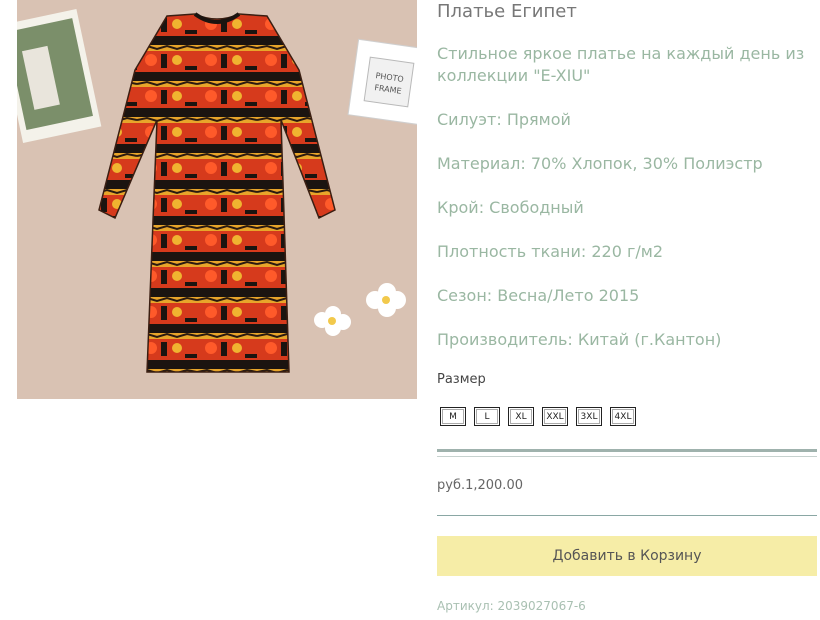 This screenshot has height=620, width=820. Describe the element at coordinates (507, 11) in the screenshot. I see `product-title: Платье Египет` at that location.